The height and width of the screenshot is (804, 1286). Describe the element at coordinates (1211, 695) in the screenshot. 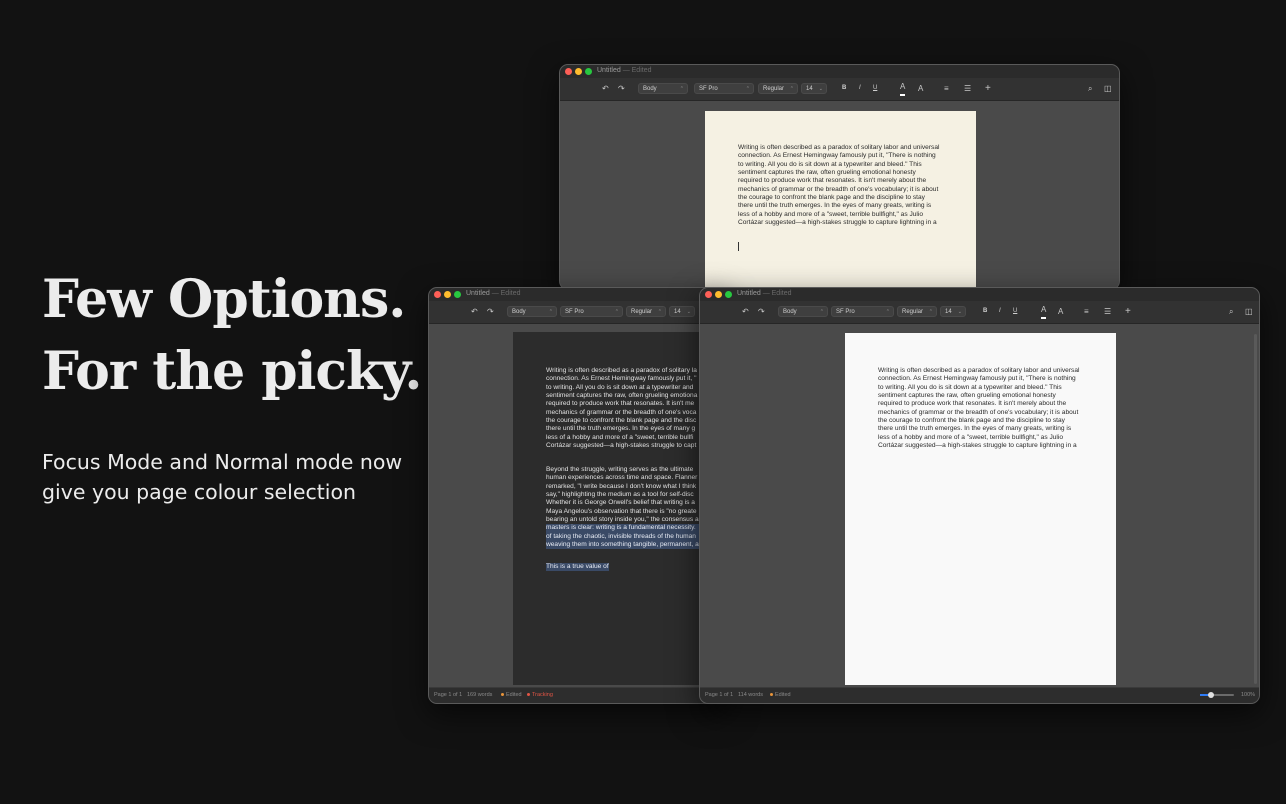

I see `zoom-slider-knob` at that location.